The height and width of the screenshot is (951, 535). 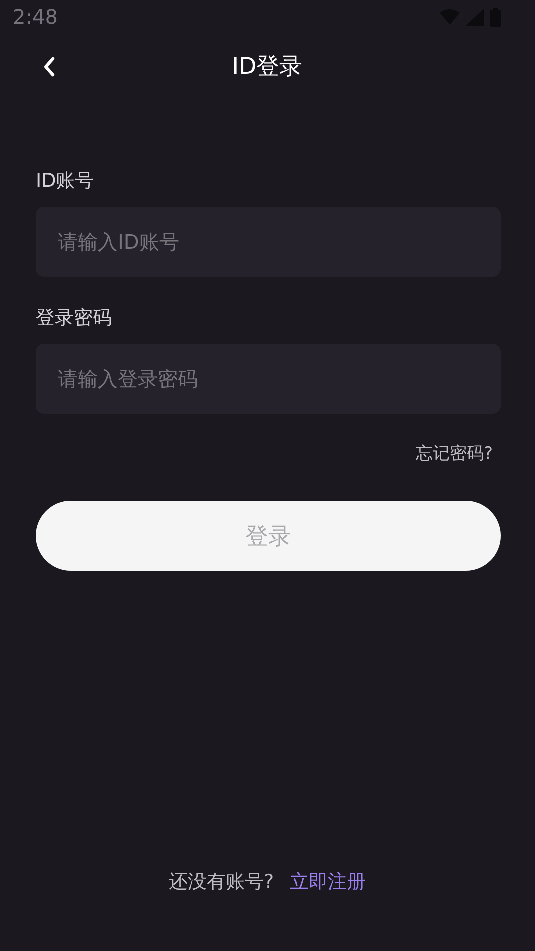 I want to click on back-icon, so click(x=49, y=67).